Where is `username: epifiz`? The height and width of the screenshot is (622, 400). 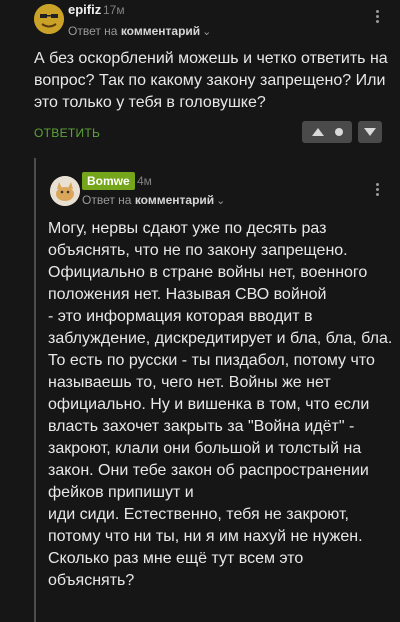
username: epifiz is located at coordinates (84, 9).